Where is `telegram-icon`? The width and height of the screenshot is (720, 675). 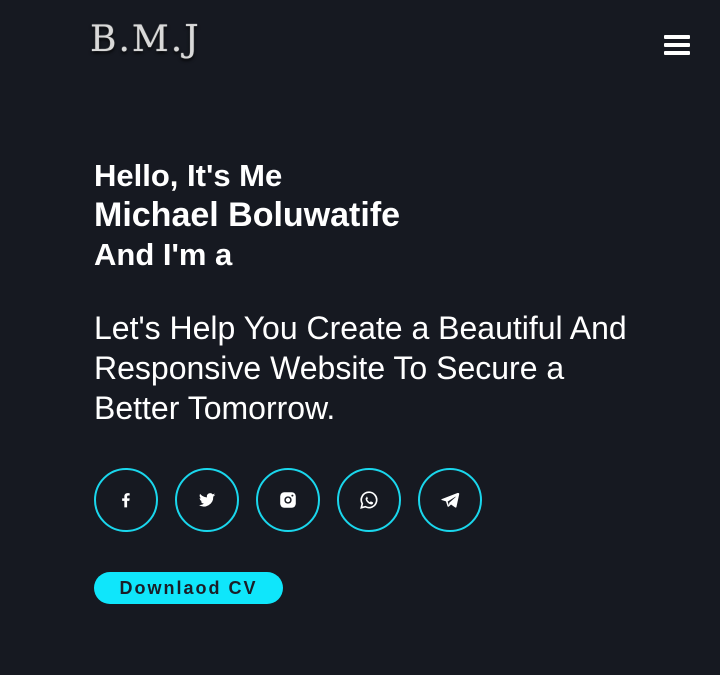 telegram-icon is located at coordinates (450, 500).